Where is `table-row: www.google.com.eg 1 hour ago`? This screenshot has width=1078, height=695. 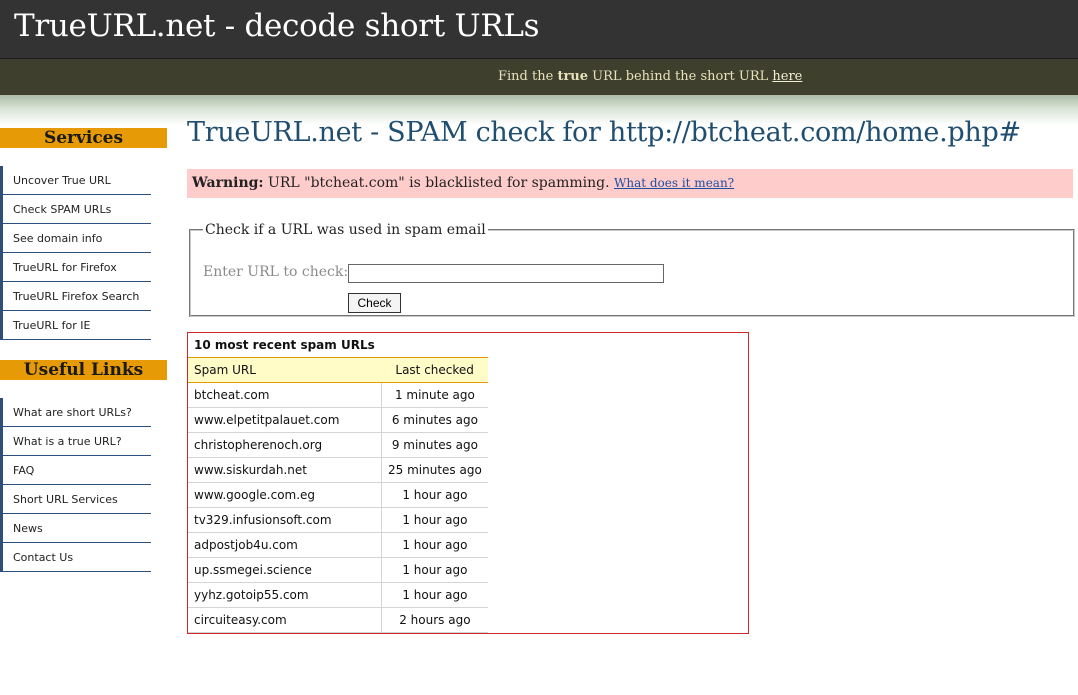 table-row: www.google.com.eg 1 hour ago is located at coordinates (338, 495).